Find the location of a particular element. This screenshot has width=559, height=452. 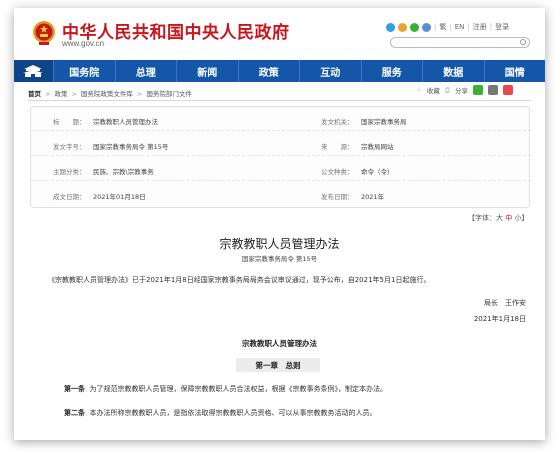

breadcrumb-policy-library: 国务院政策文件库 is located at coordinates (107, 94).